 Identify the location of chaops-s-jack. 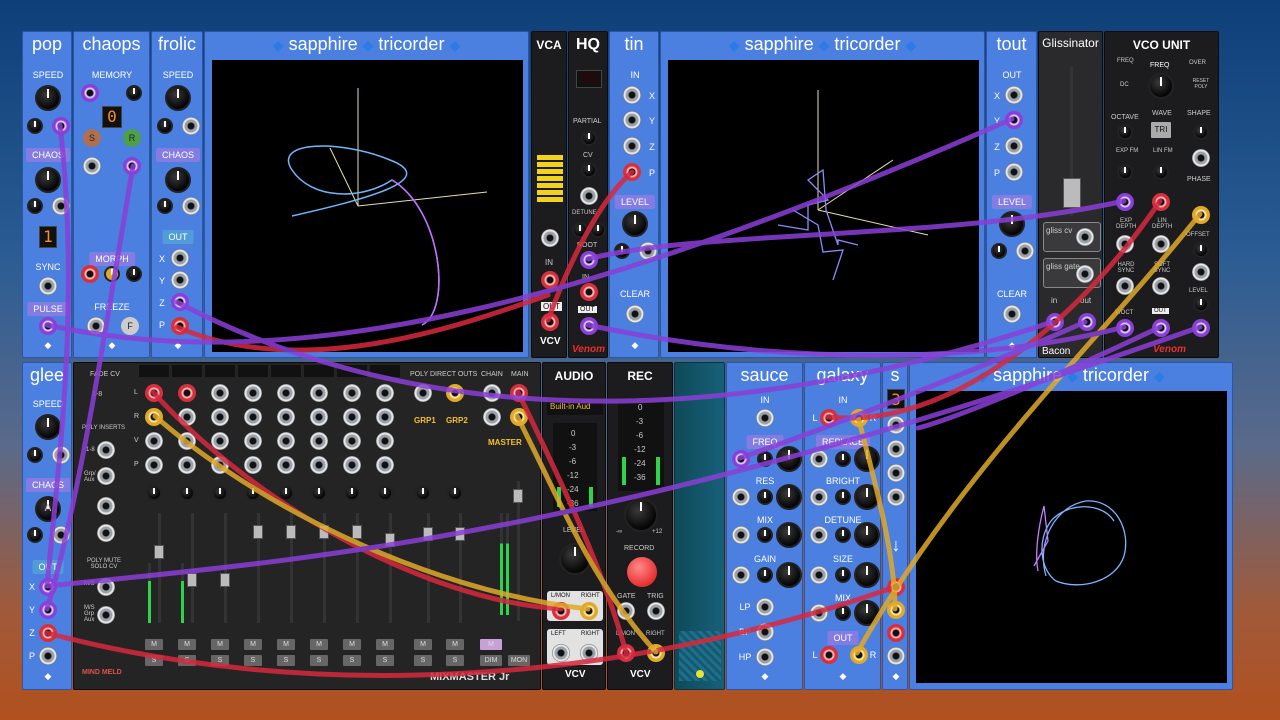
(92, 166).